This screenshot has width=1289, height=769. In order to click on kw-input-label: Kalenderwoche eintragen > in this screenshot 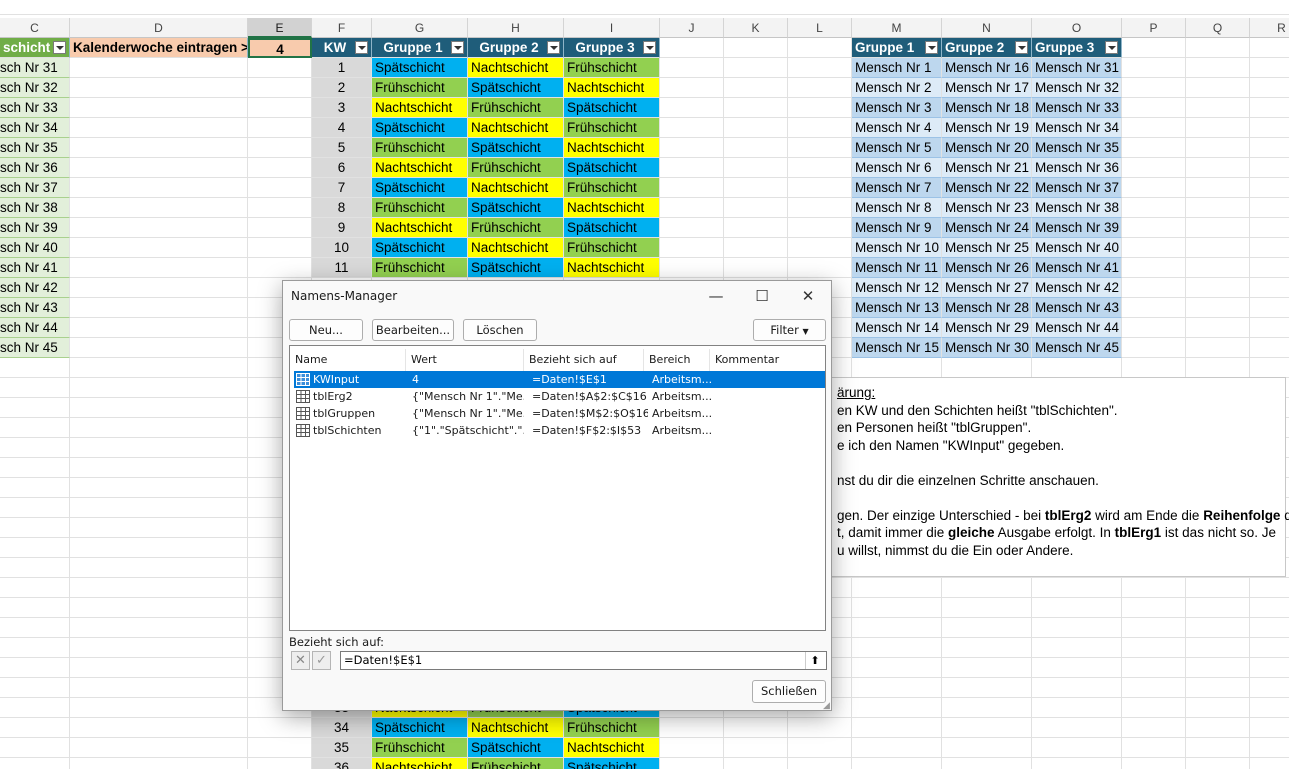, I will do `click(159, 48)`.